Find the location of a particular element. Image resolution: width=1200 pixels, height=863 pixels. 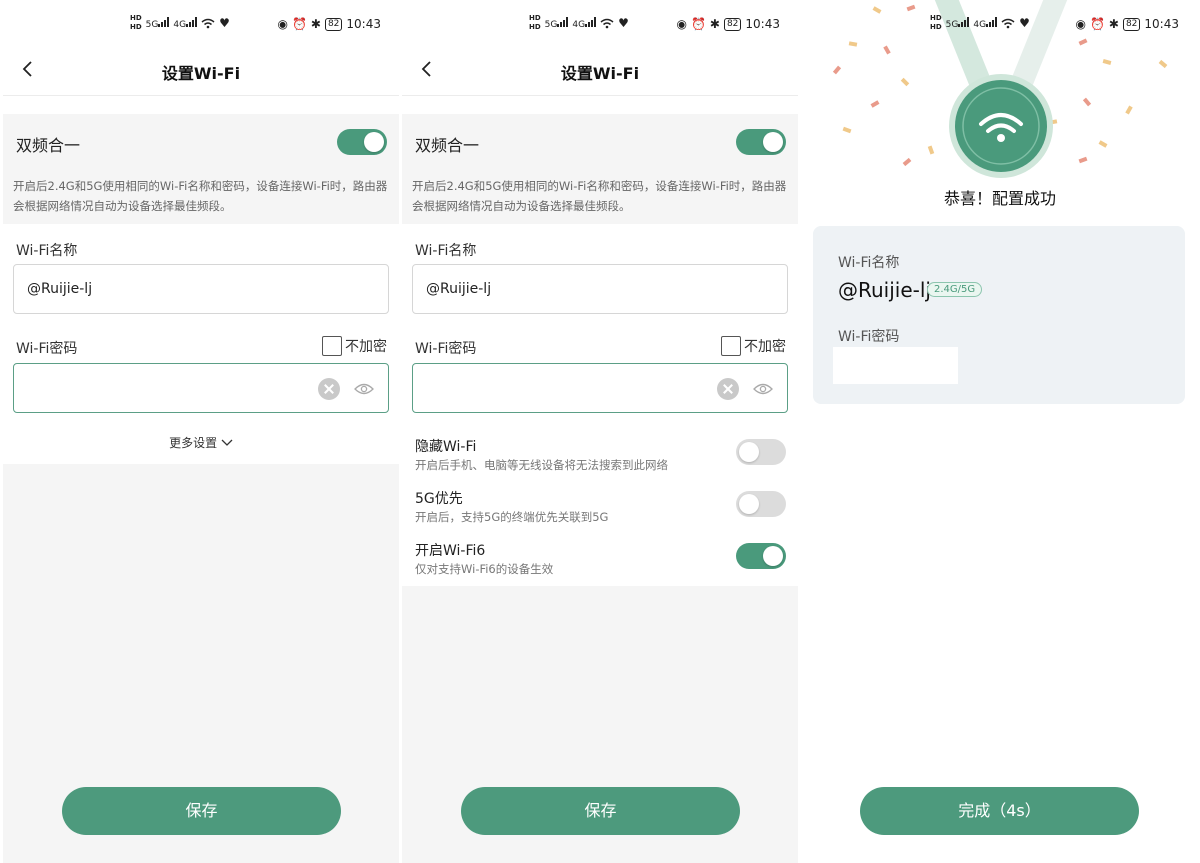

option-subtitle: 开启后，支持5G的终端优先关联到5G is located at coordinates (512, 517).